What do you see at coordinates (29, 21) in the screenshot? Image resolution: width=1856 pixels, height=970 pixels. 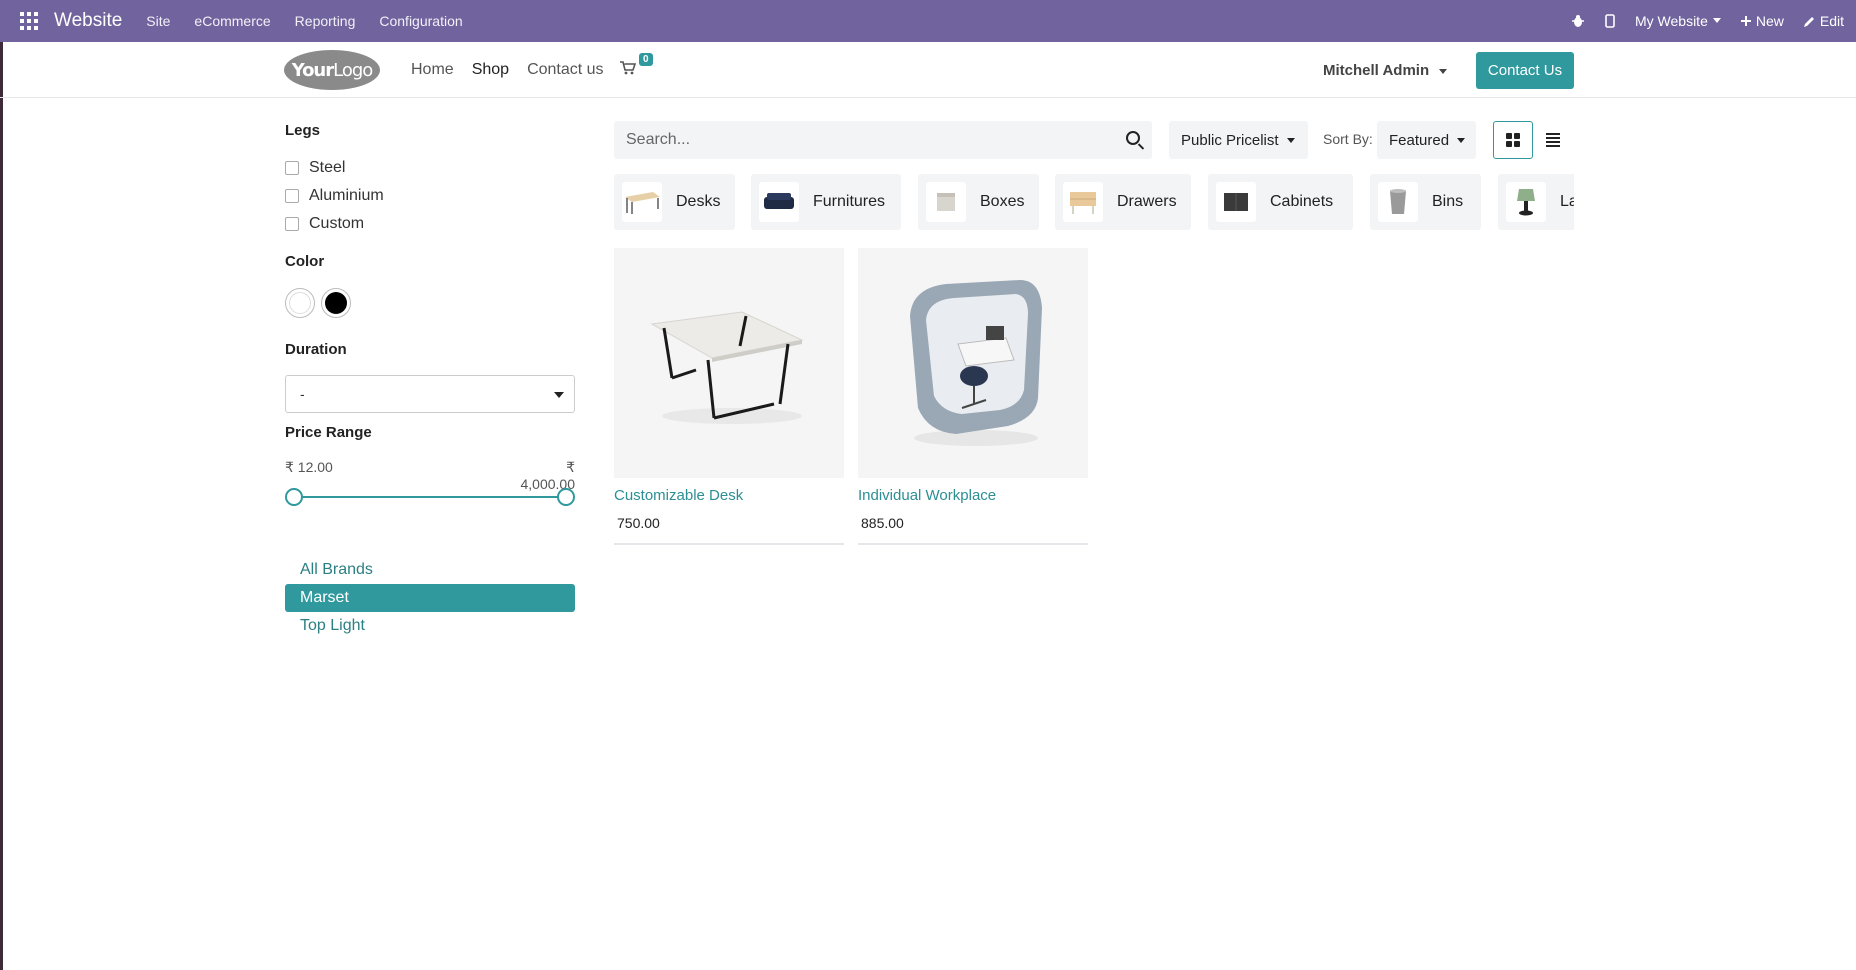 I see `apps-menu-icon` at bounding box center [29, 21].